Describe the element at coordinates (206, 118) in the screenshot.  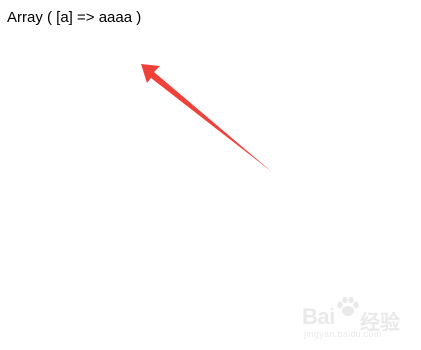
I see `arrow-icon` at that location.